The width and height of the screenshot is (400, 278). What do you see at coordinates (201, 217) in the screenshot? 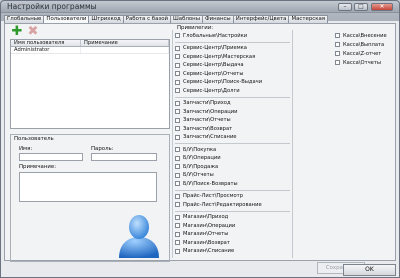
I see `privilege-checkbox: Магазин\Приход` at bounding box center [201, 217].